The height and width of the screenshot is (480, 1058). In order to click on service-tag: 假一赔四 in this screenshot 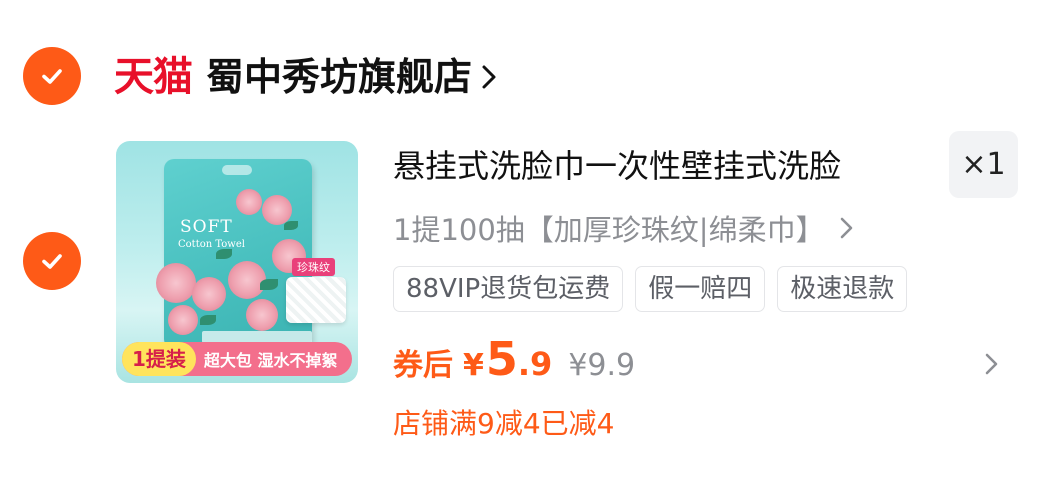, I will do `click(700, 289)`.